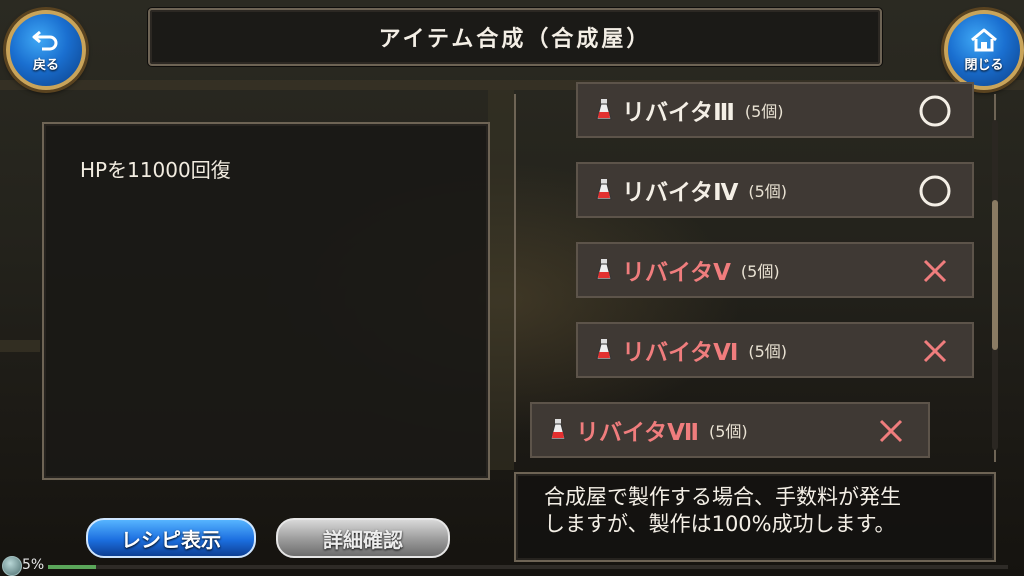 Image resolution: width=1024 pixels, height=576 pixels. I want to click on show-recipe-button: レシピ表示, so click(171, 538).